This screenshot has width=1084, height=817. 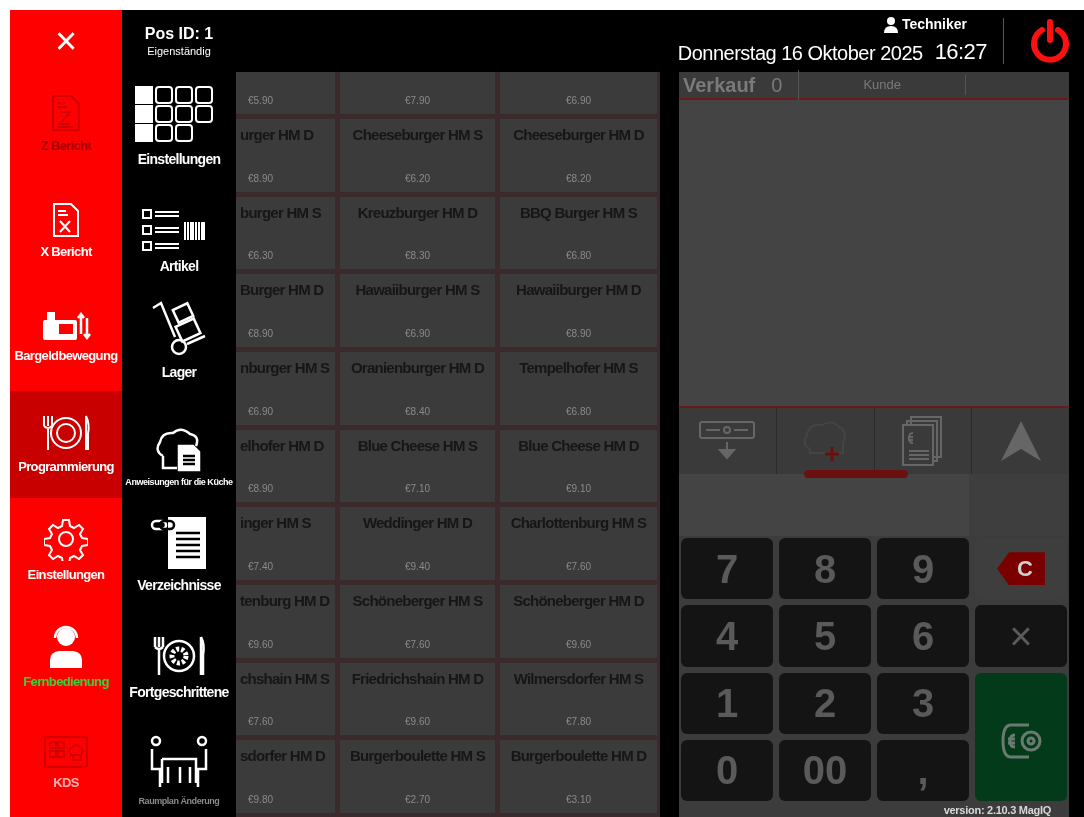 I want to click on pos-id: Pos ID: 1, so click(x=179, y=33).